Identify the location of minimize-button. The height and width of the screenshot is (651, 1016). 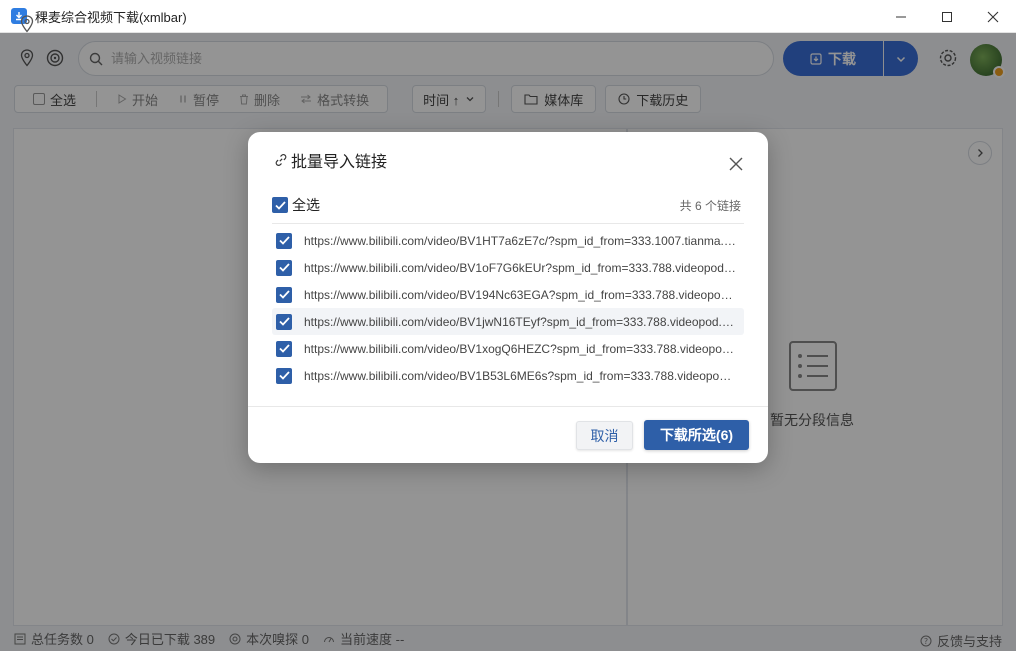
(901, 16).